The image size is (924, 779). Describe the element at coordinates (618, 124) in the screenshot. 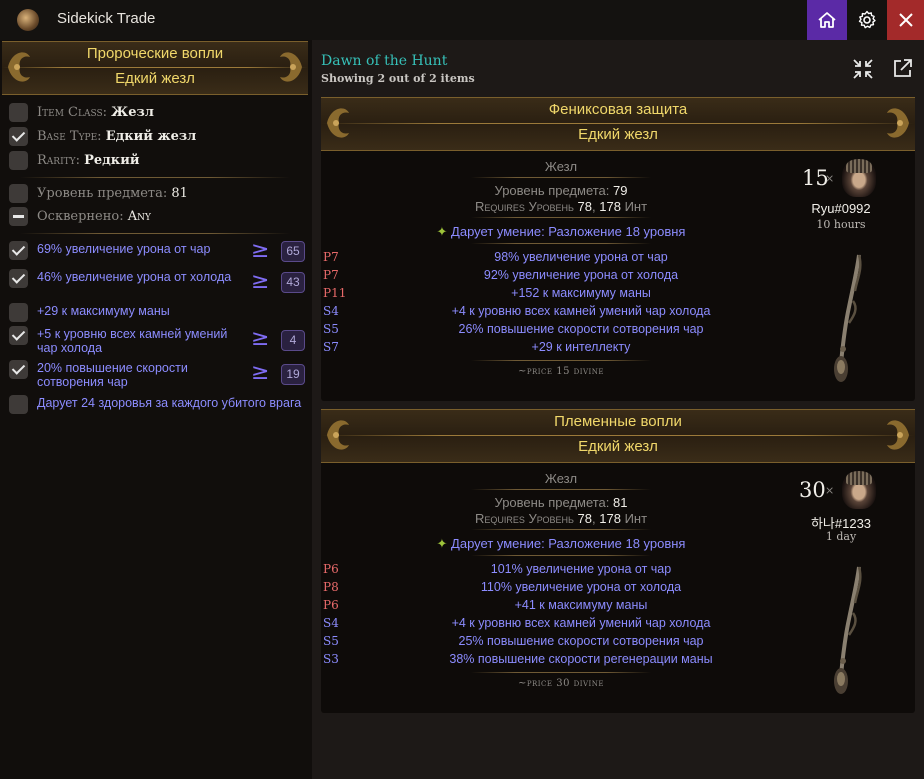

I see `item-header-banner: Фениксовая защита Едкий жезл` at that location.